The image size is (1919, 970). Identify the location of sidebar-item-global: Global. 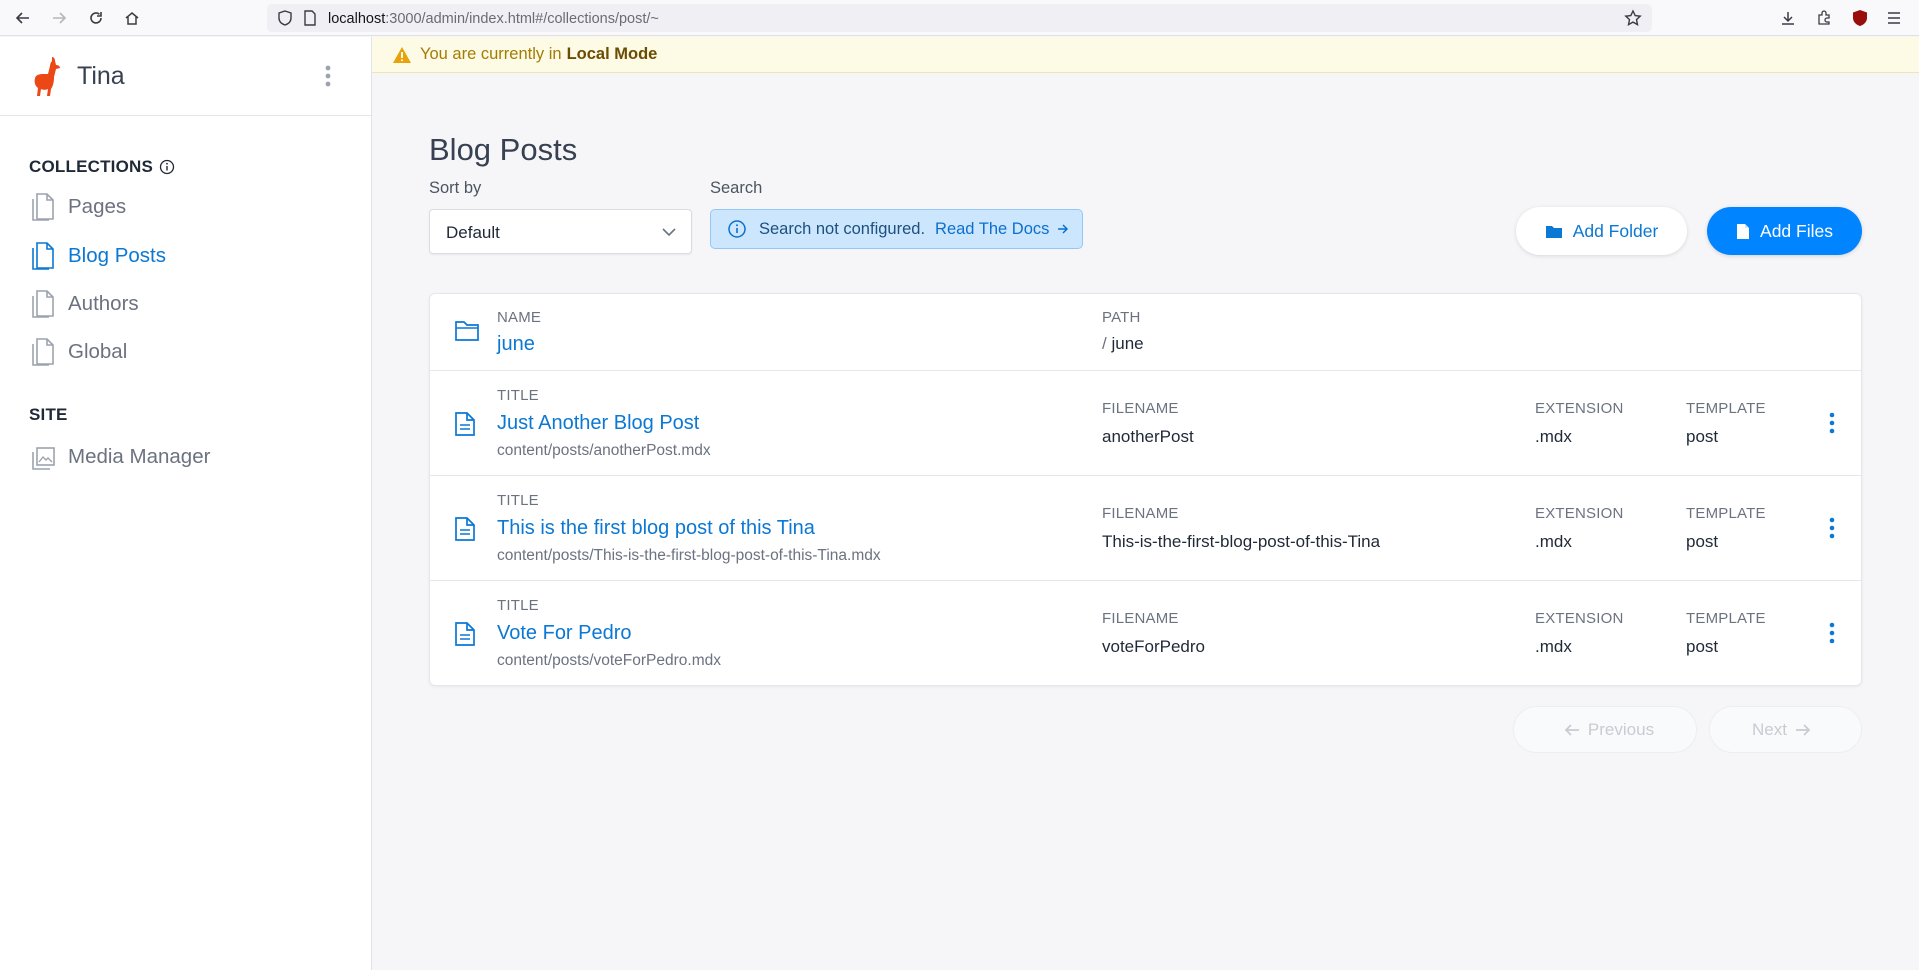
(78, 352).